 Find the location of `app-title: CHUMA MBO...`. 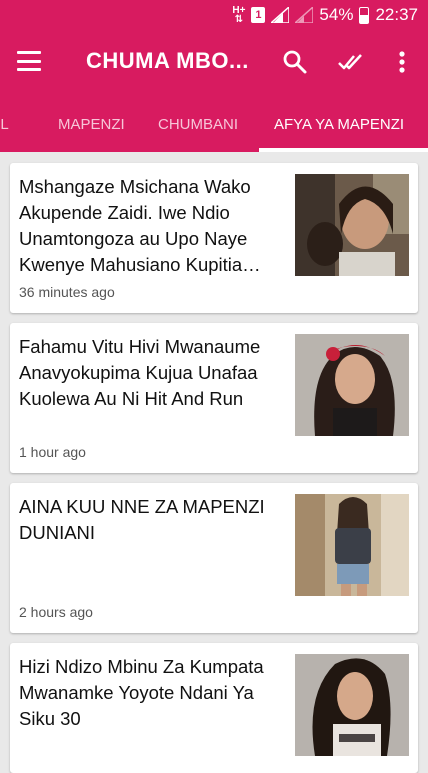

app-title: CHUMA MBO... is located at coordinates (167, 60).